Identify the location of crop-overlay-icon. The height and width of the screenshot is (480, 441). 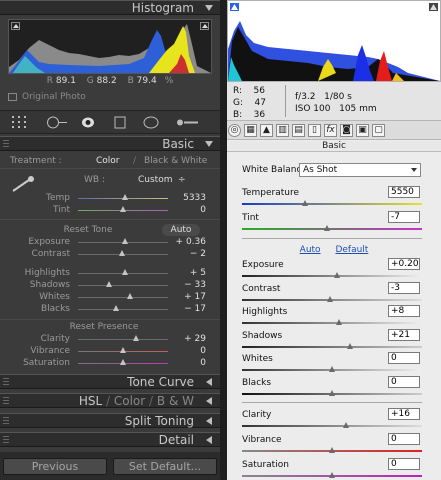
(19, 122).